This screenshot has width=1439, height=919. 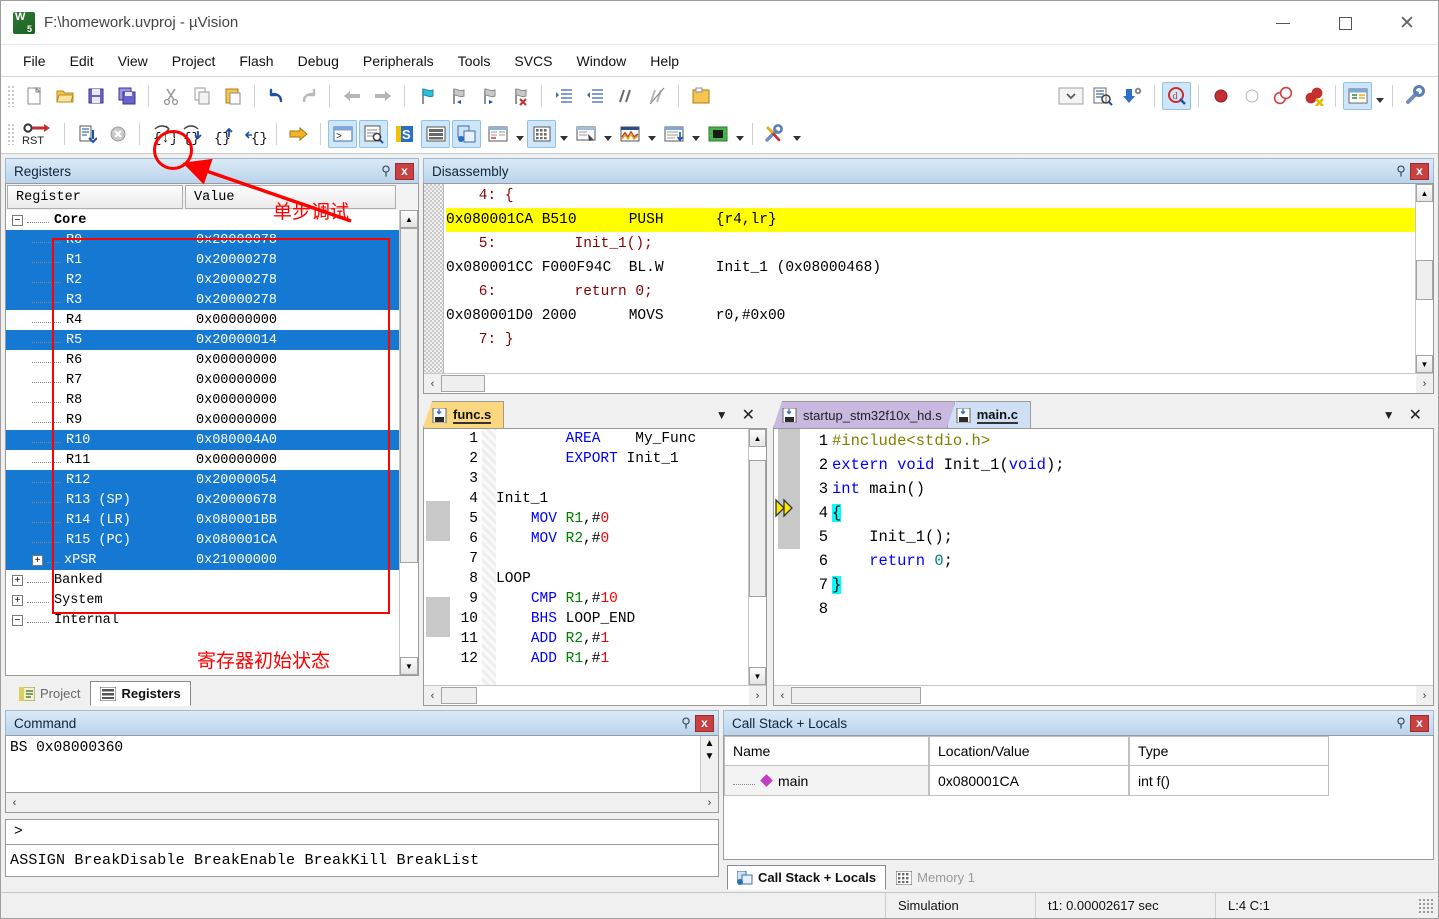 I want to click on disassembly-window-icon, so click(x=373, y=134).